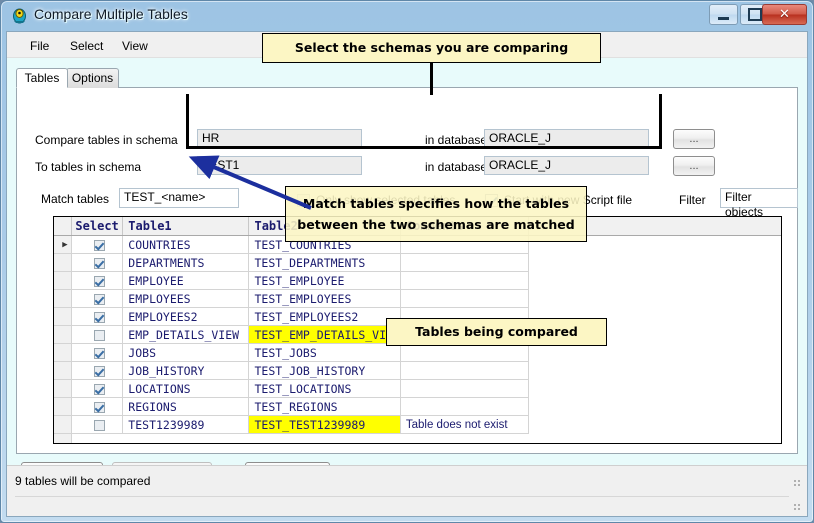 The image size is (814, 523). What do you see at coordinates (250, 182) in the screenshot?
I see `match-tables-arrow` at bounding box center [250, 182].